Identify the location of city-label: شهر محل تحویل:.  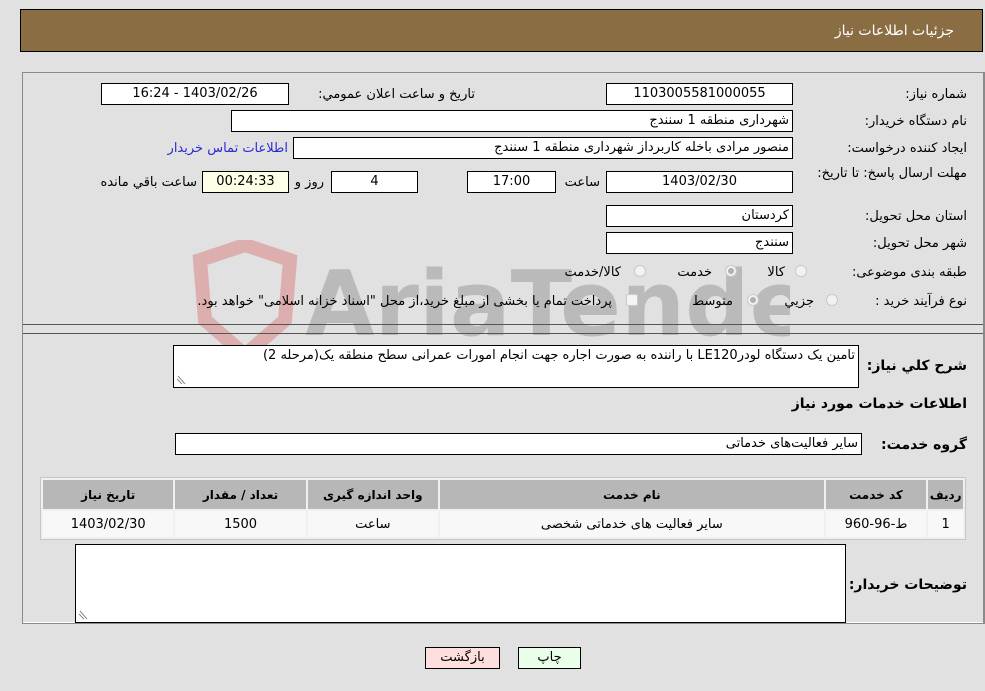
(919, 243).